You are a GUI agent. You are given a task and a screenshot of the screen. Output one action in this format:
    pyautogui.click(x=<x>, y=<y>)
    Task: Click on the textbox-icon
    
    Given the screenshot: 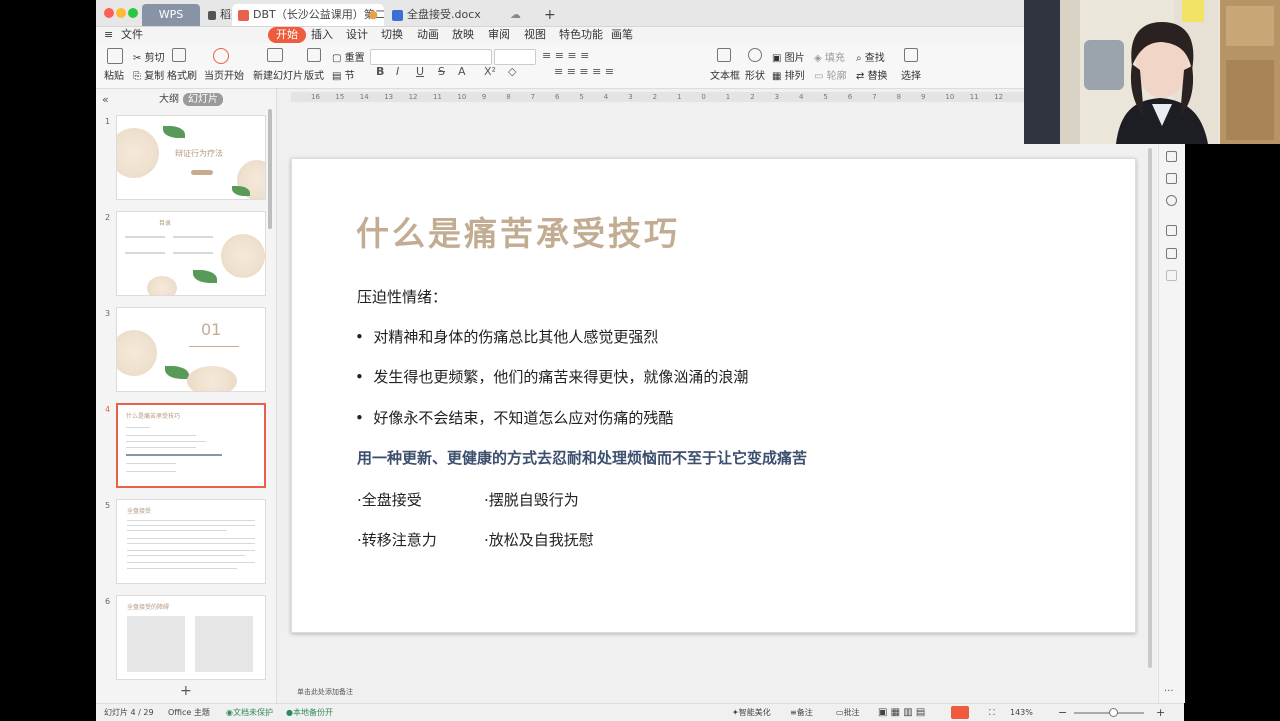 What is the action you would take?
    pyautogui.click(x=724, y=55)
    